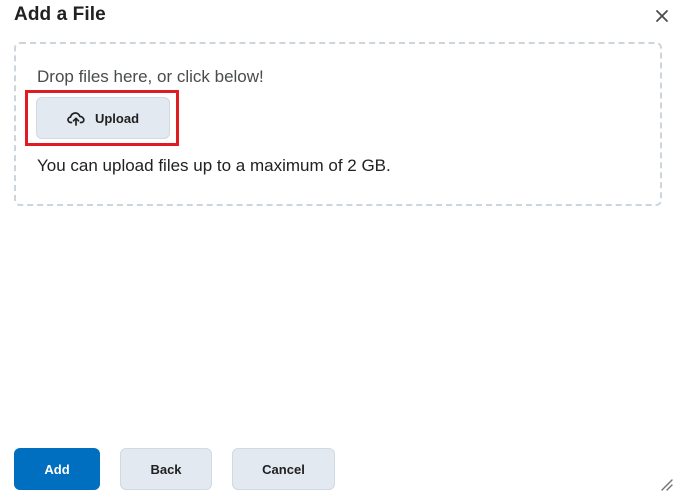 This screenshot has height=497, width=687. What do you see at coordinates (166, 469) in the screenshot?
I see `back-button: Back` at bounding box center [166, 469].